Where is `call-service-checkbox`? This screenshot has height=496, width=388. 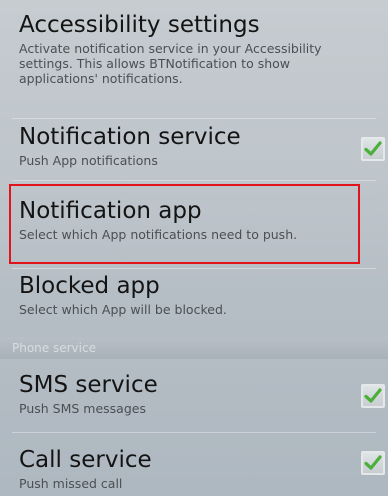
call-service-checkbox is located at coordinates (373, 463).